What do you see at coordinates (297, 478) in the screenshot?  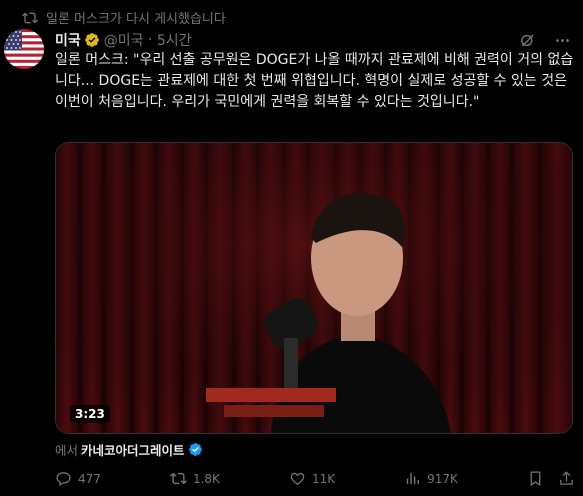 I see `heart-icon` at bounding box center [297, 478].